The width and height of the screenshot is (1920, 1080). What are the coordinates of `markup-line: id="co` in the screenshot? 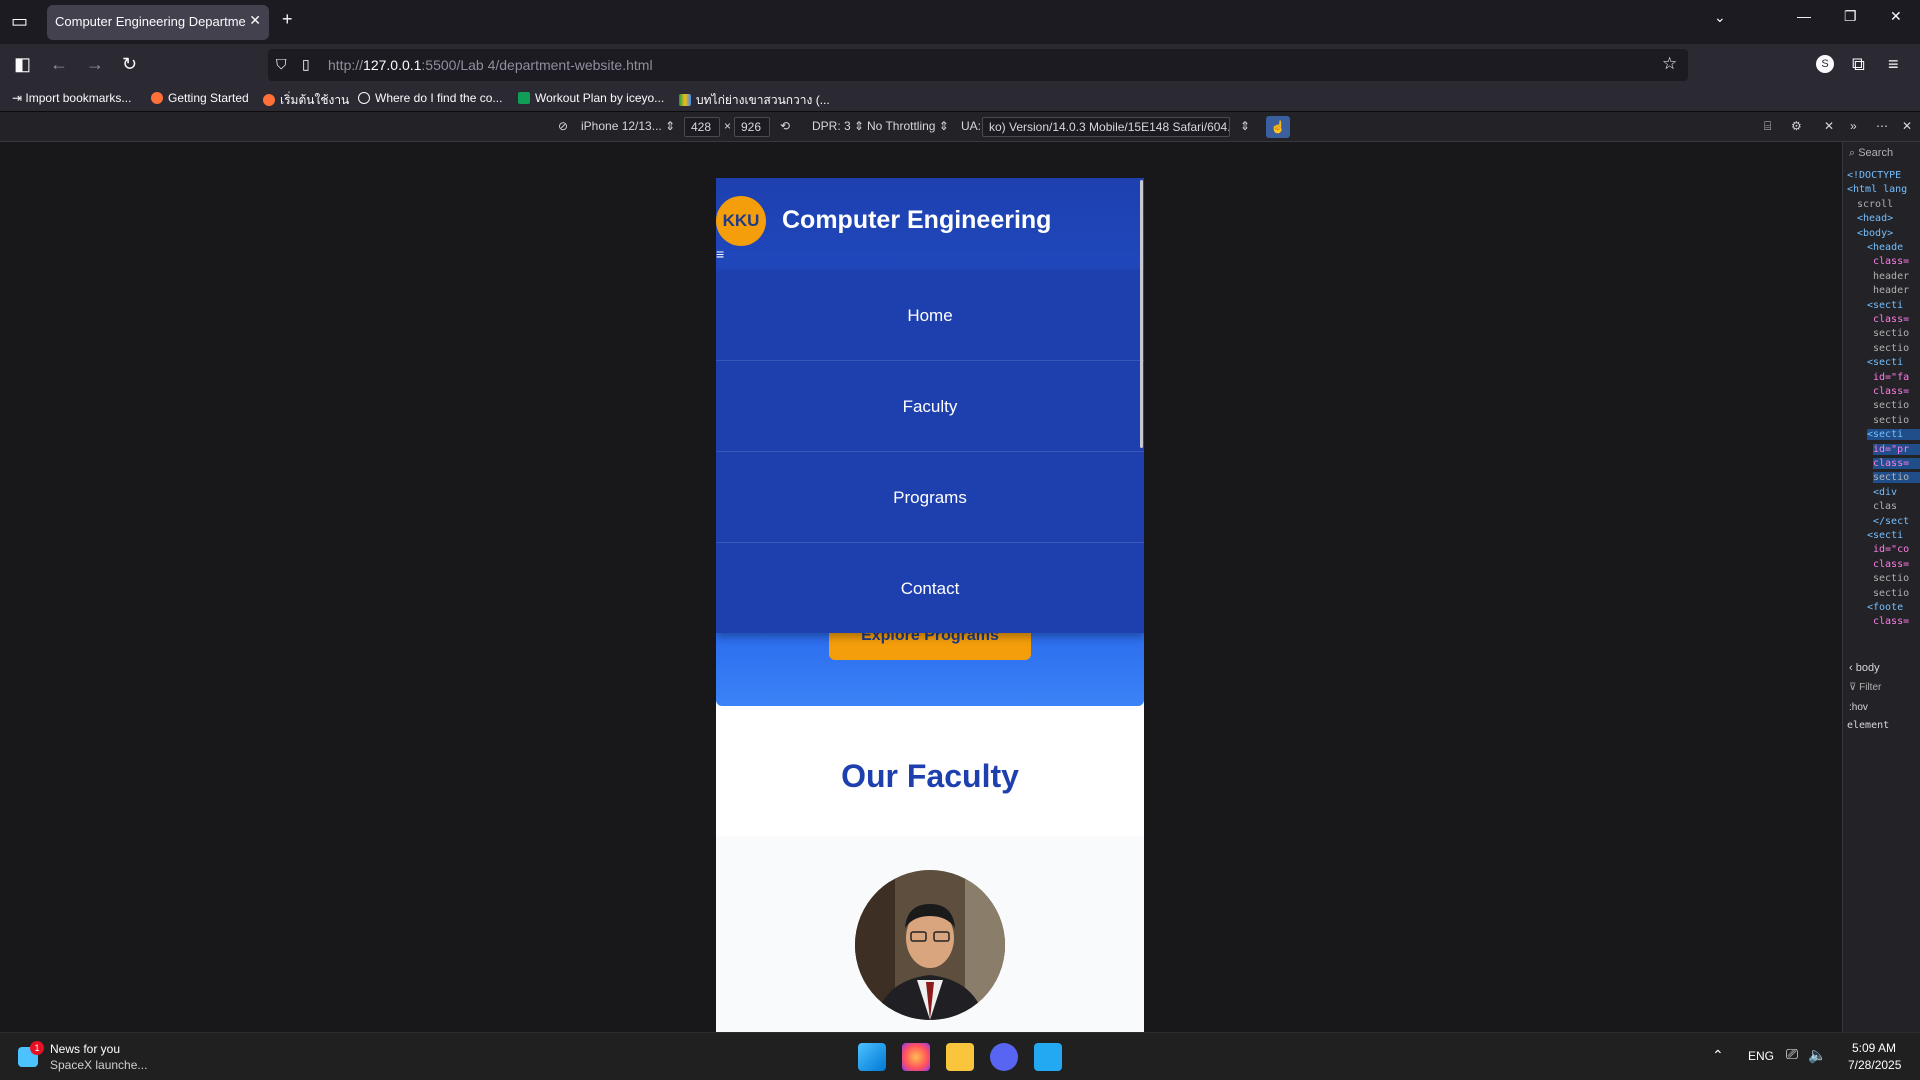 It's located at (1891, 549).